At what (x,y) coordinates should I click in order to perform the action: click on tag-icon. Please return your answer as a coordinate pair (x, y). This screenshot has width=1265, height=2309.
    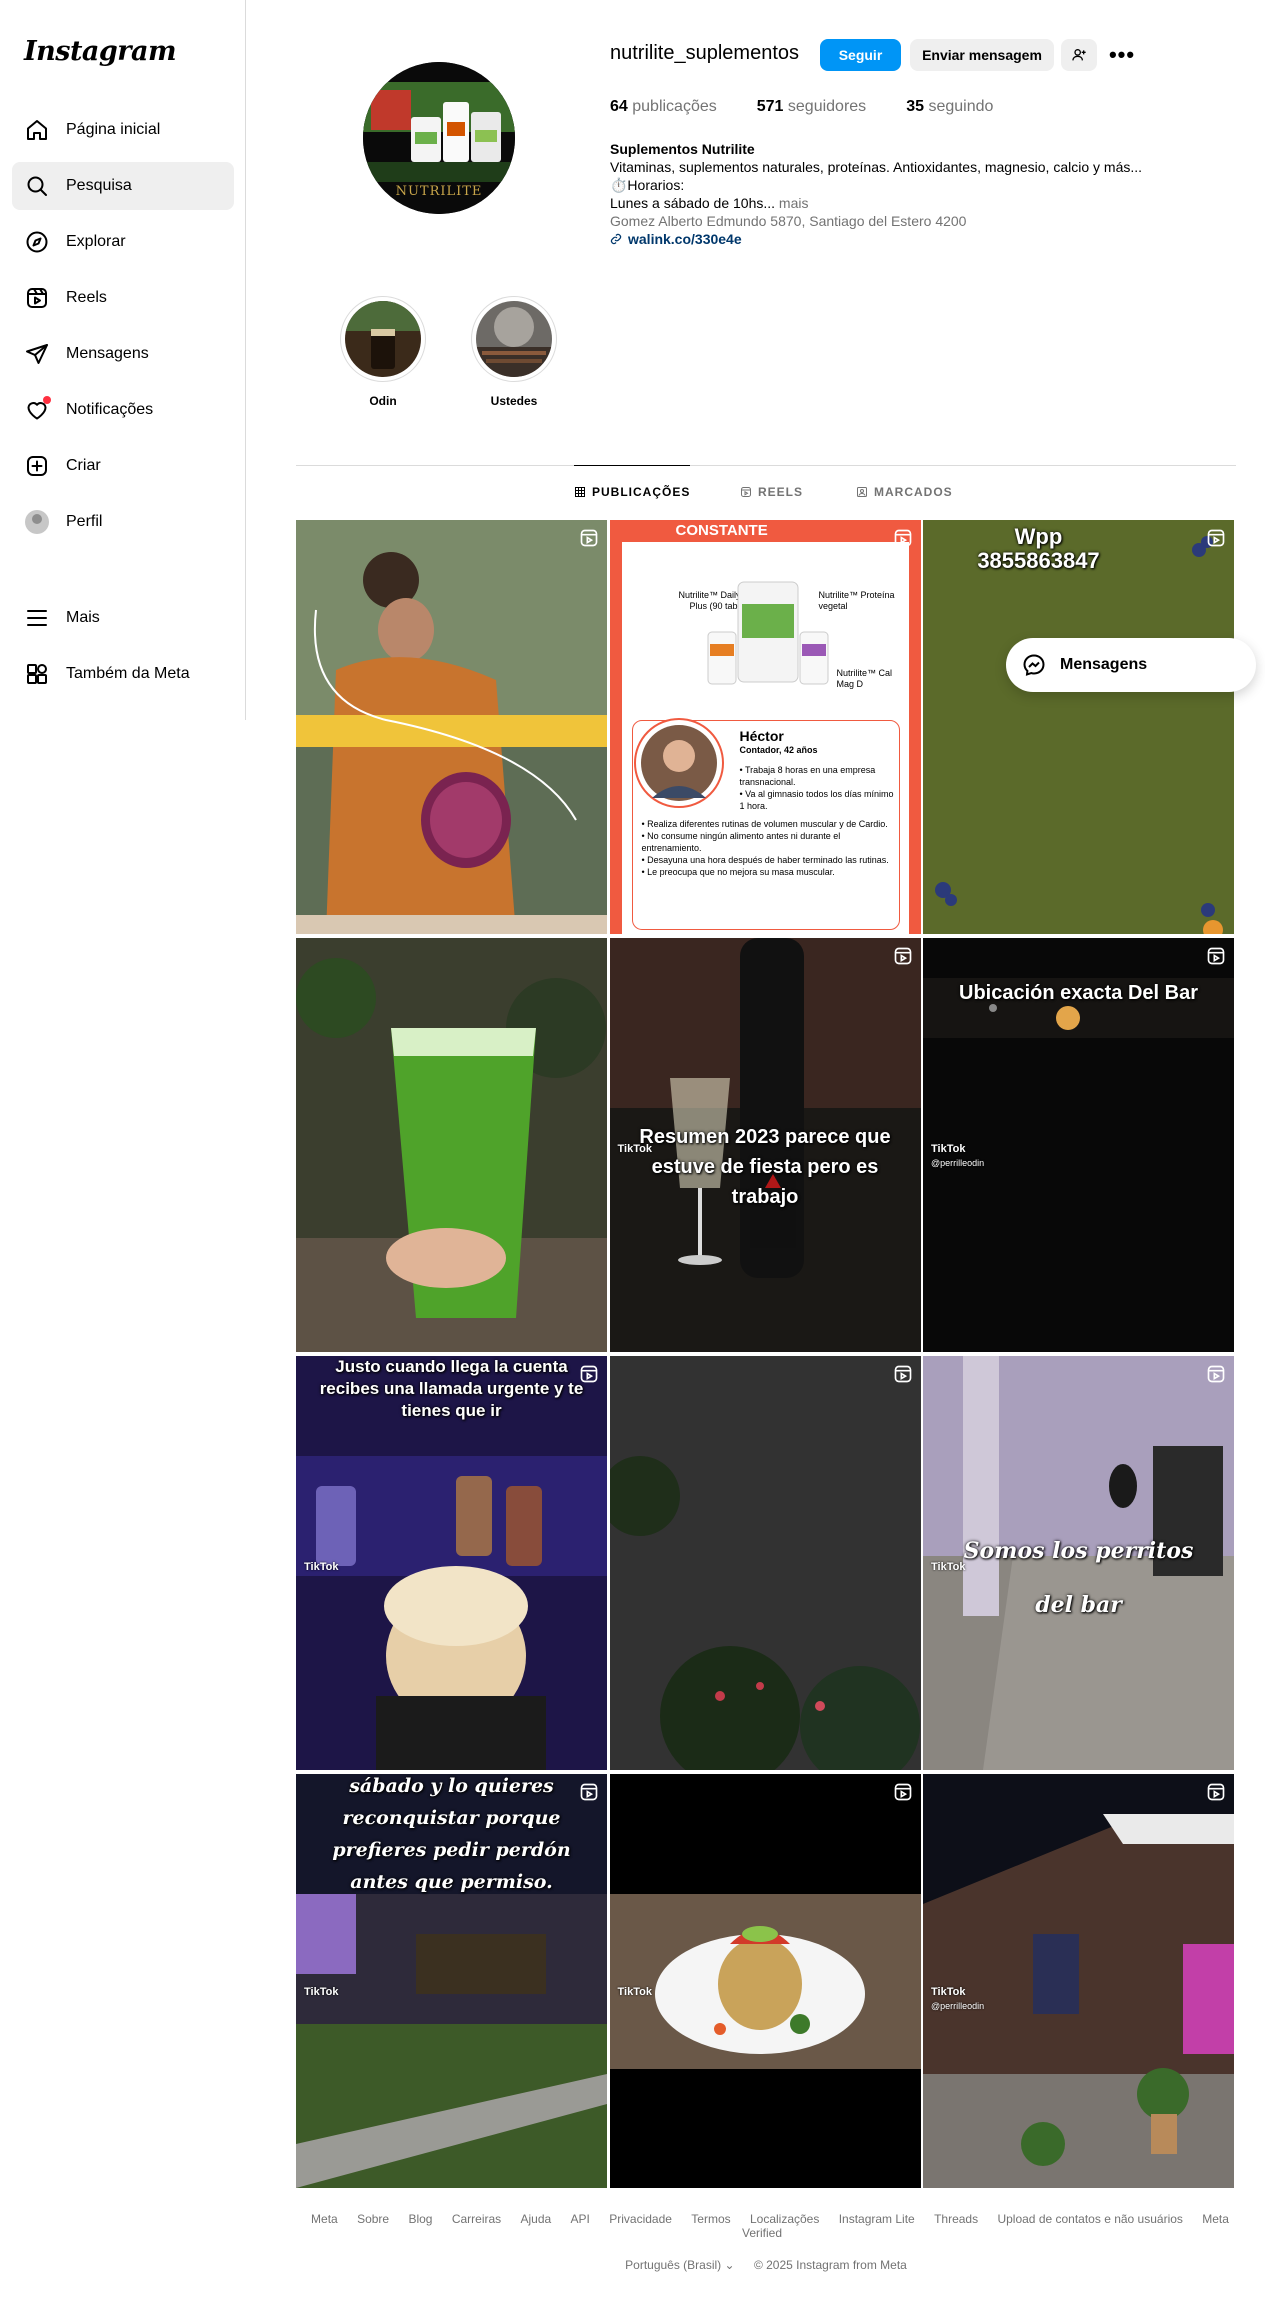
    Looking at the image, I should click on (862, 492).